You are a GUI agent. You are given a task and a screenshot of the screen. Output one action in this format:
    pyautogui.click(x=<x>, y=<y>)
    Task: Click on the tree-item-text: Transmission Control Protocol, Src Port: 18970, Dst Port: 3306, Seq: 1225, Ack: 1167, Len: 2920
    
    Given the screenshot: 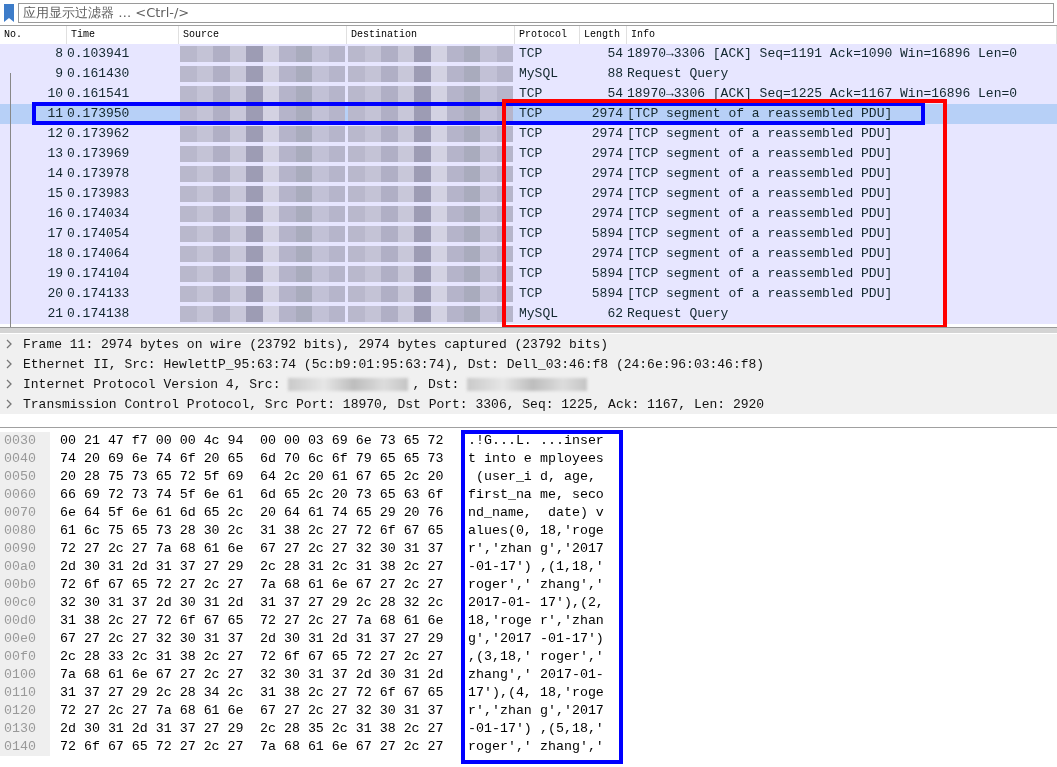 What is the action you would take?
    pyautogui.click(x=394, y=404)
    